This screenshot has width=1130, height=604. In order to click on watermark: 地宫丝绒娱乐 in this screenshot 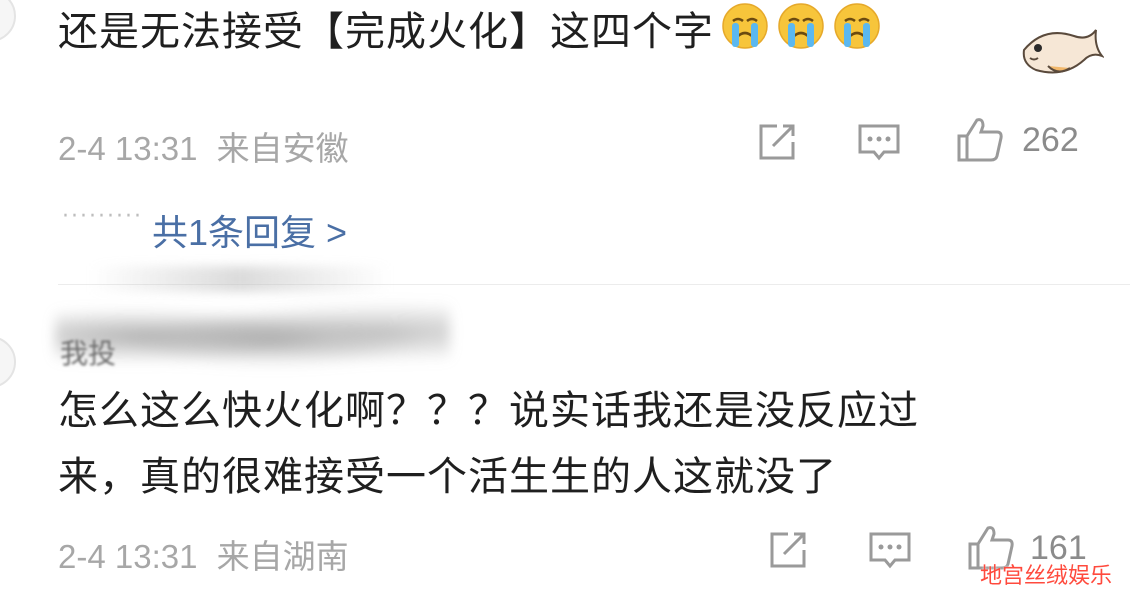, I will do `click(1045, 576)`.